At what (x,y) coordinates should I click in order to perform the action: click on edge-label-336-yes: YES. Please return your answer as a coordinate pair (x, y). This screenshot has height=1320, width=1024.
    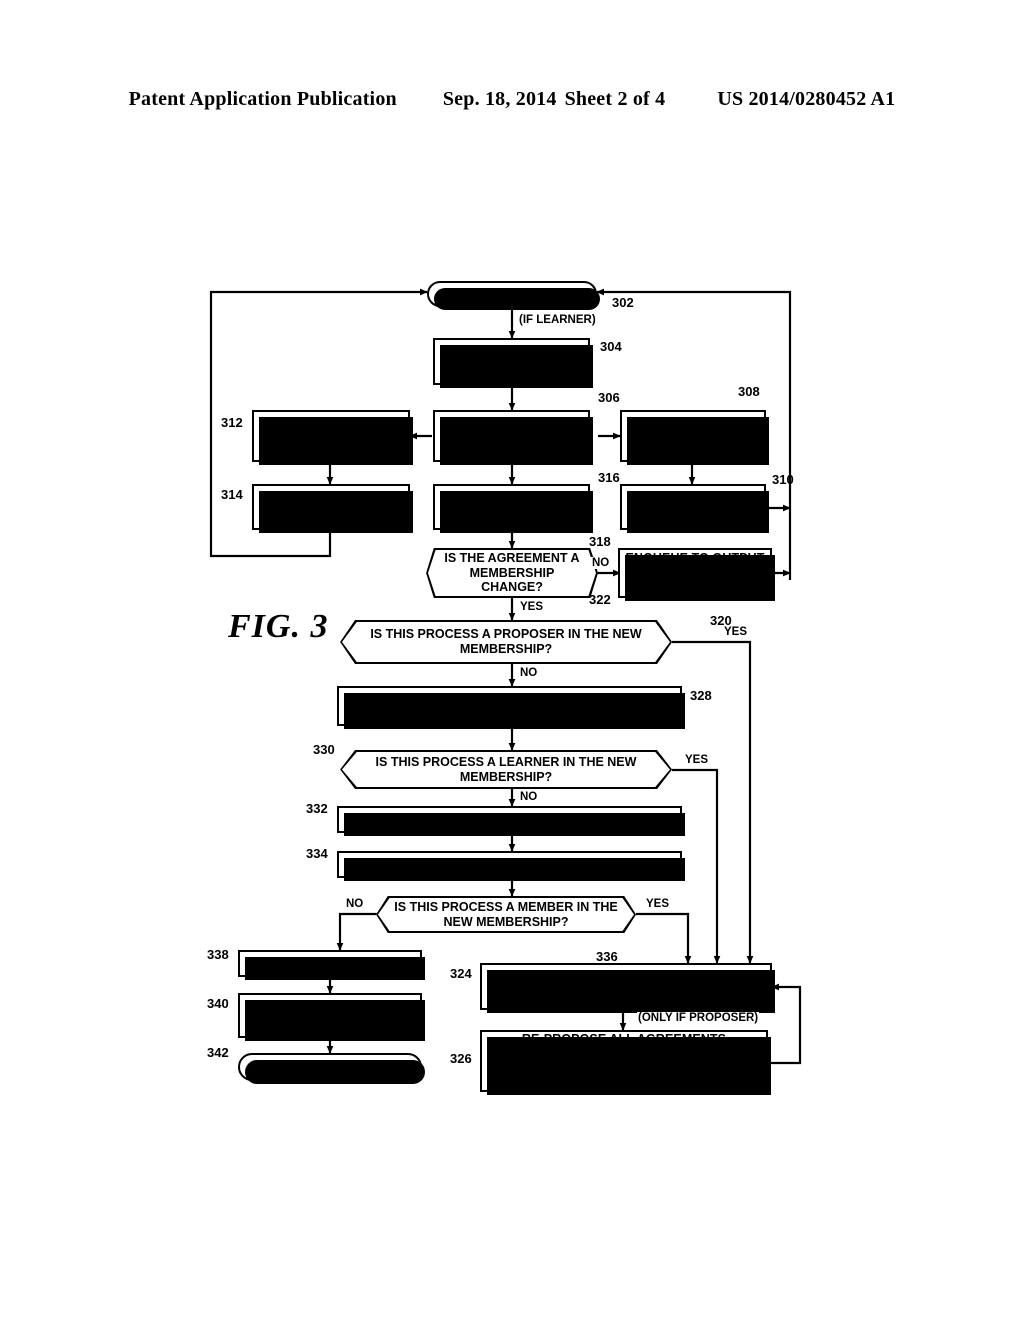
    Looking at the image, I should click on (658, 904).